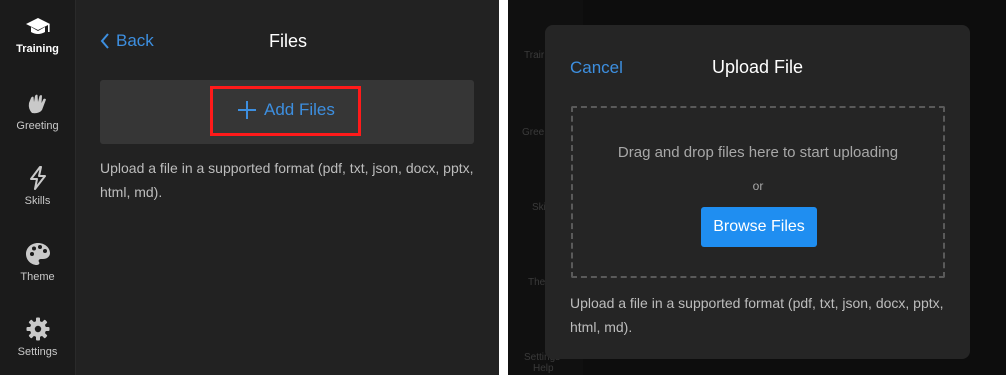 The width and height of the screenshot is (1006, 375). What do you see at coordinates (37, 104) in the screenshot?
I see `waving-hand-icon` at bounding box center [37, 104].